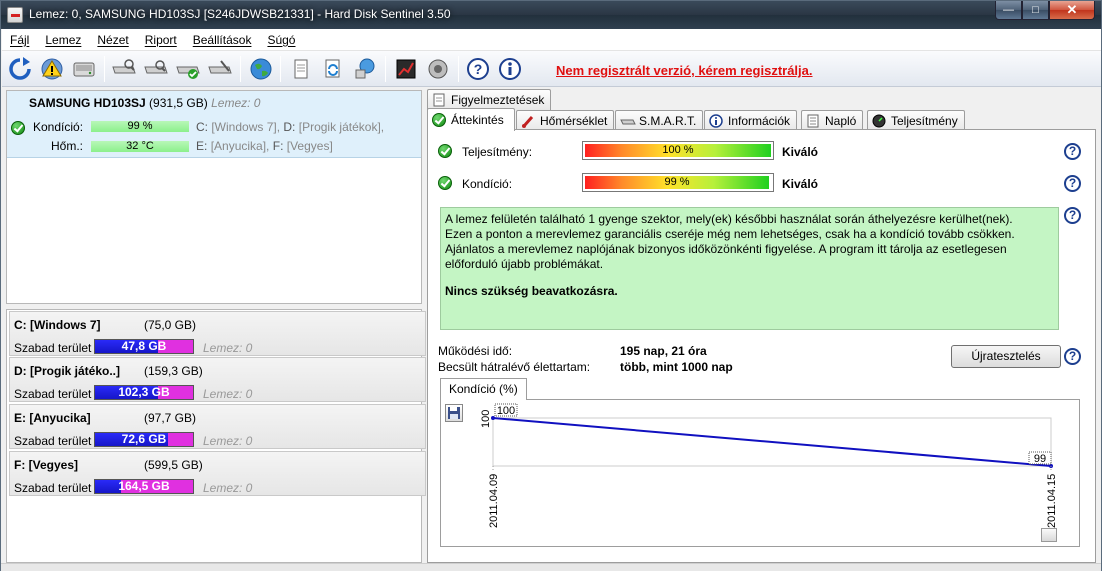 This screenshot has width=1102, height=571. I want to click on free-space-value: 72,6 GB, so click(144, 439).